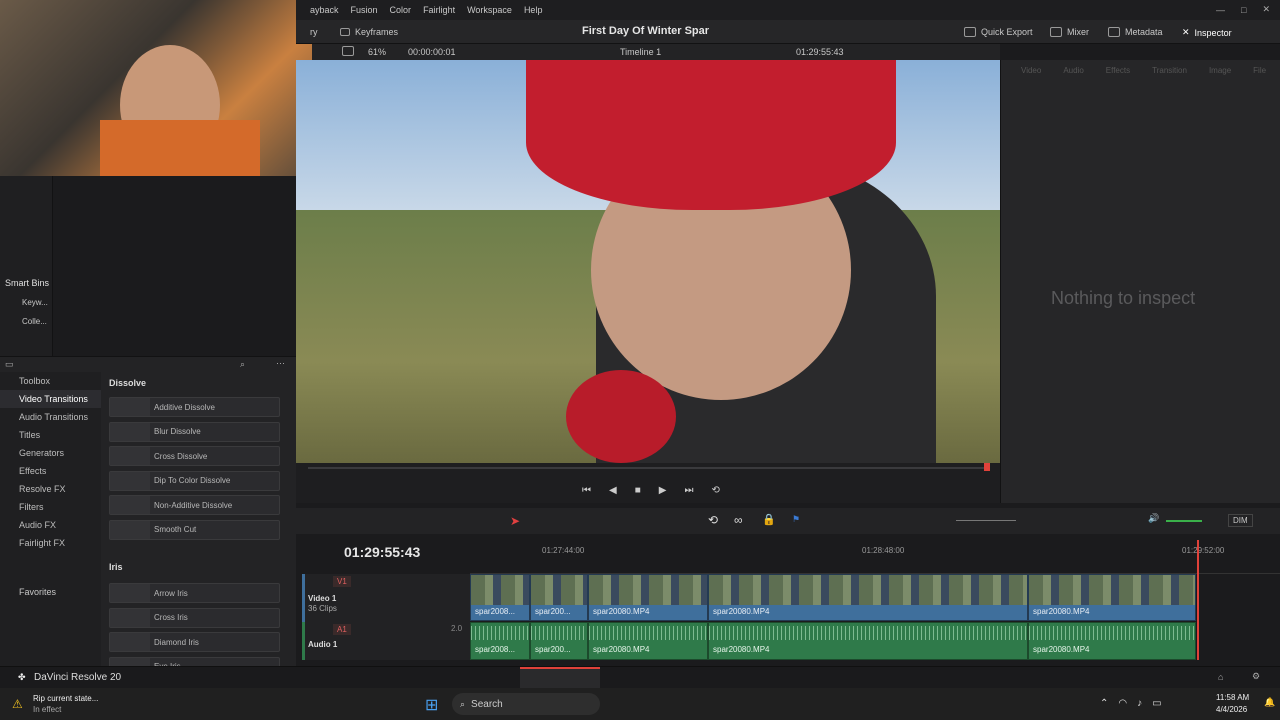 This screenshot has width=1280, height=720. I want to click on audio-track-header: A1 Audio 1 2.0, so click(386, 641).